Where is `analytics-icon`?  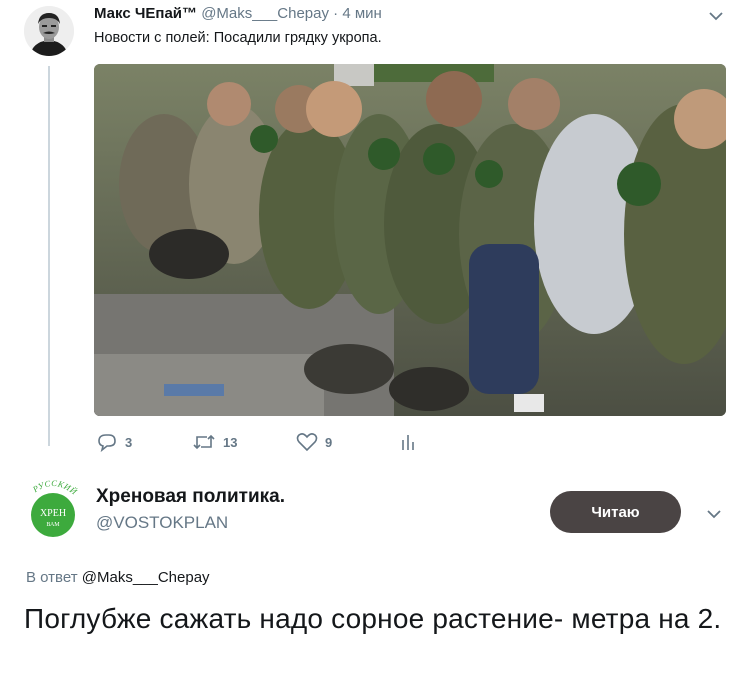 analytics-icon is located at coordinates (408, 442).